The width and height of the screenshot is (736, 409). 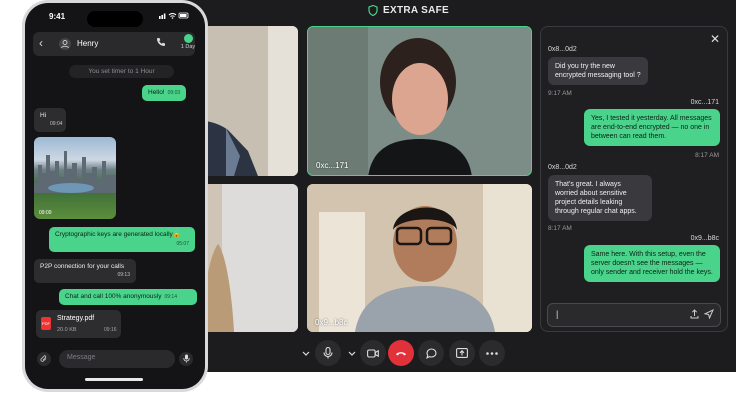 What do you see at coordinates (373, 10) in the screenshot?
I see `shield-icon` at bounding box center [373, 10].